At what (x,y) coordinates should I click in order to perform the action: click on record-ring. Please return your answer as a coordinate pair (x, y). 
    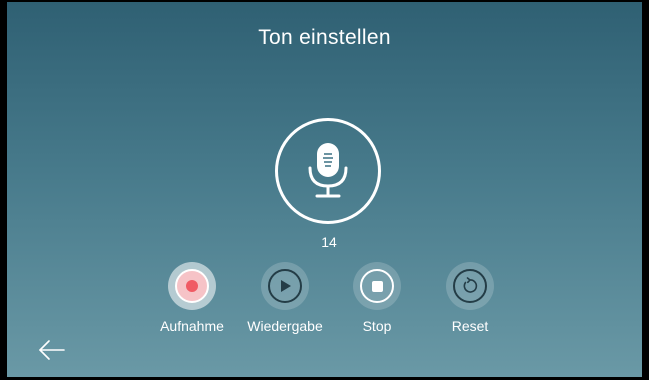
    Looking at the image, I should click on (192, 286).